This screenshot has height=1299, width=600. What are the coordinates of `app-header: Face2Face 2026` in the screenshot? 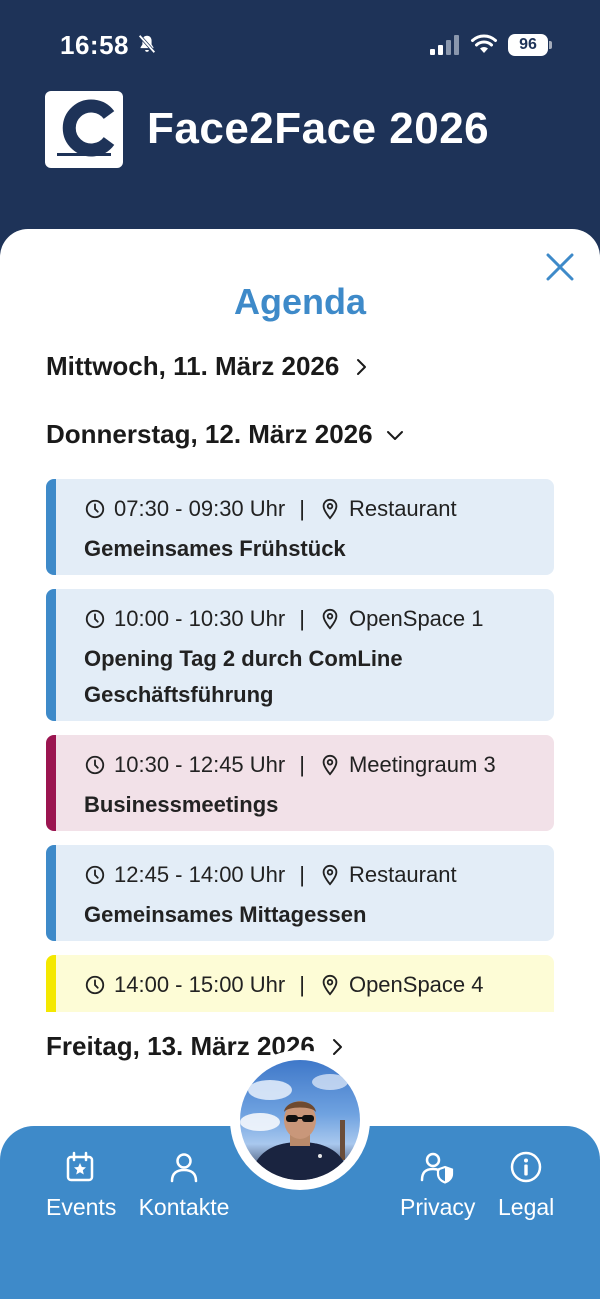 It's located at (267, 129).